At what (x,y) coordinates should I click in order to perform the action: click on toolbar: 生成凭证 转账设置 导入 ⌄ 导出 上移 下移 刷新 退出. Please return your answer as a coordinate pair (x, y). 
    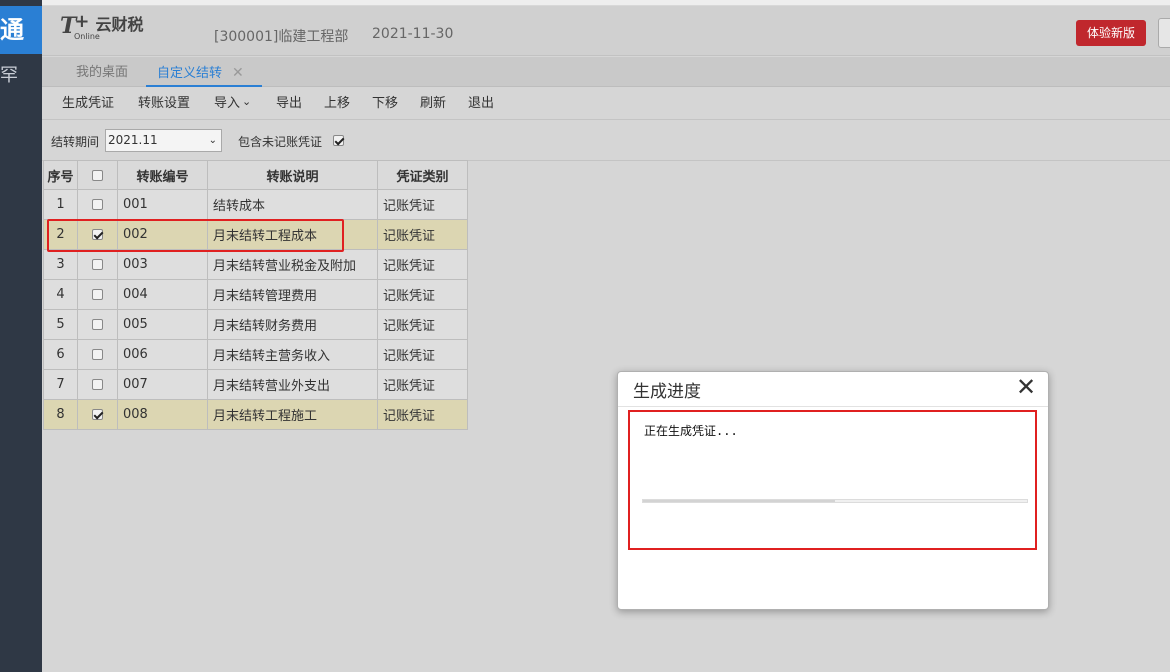
    Looking at the image, I should click on (606, 104).